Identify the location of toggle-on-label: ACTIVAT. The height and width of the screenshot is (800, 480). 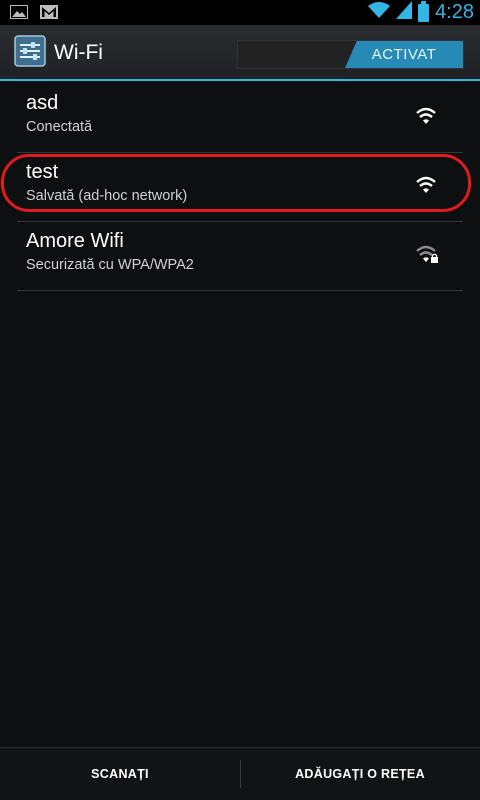
(404, 54).